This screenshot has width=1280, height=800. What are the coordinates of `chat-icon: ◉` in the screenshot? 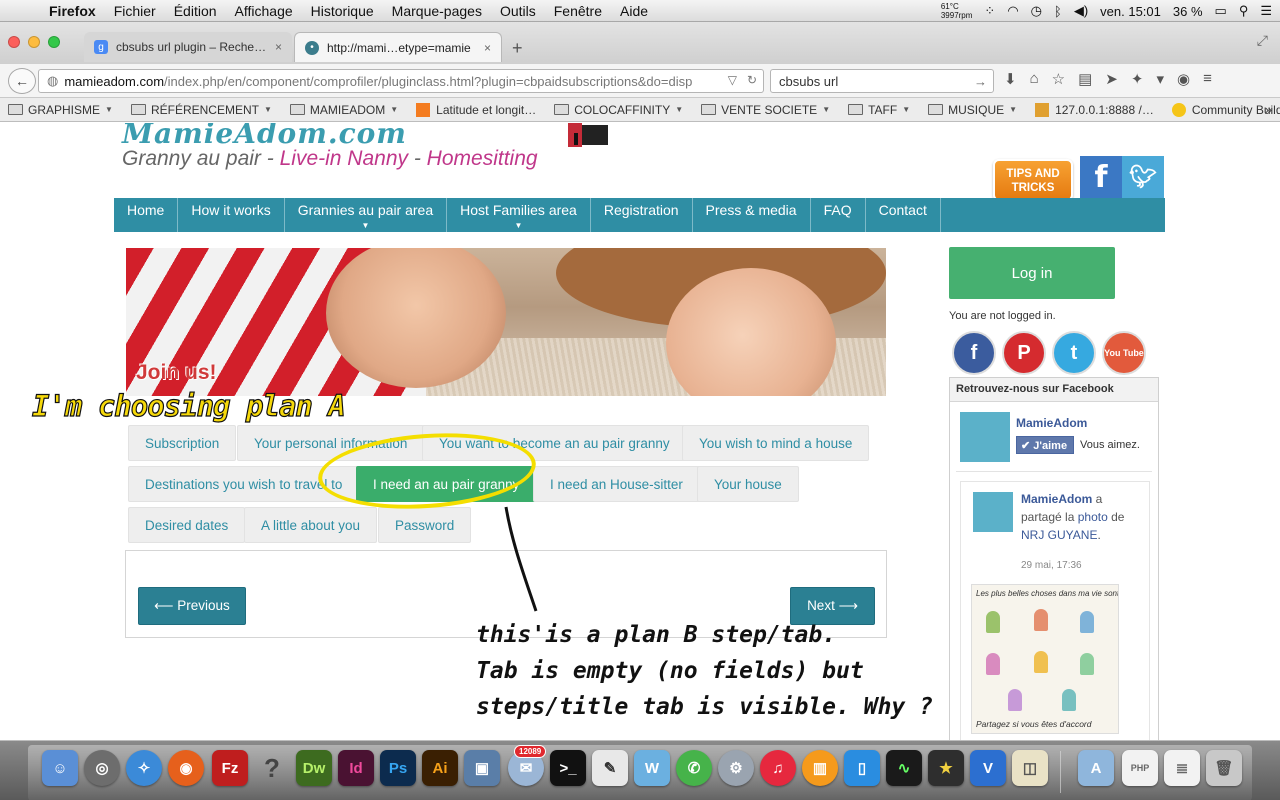 It's located at (1183, 79).